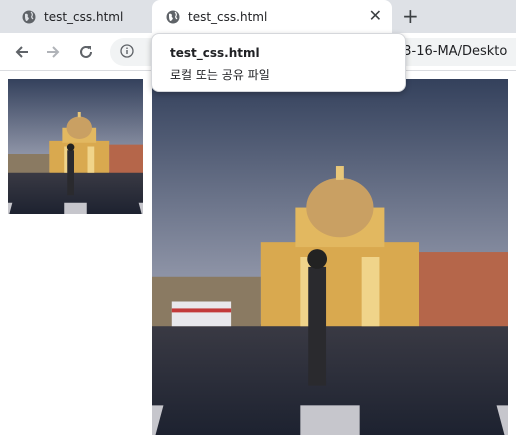  What do you see at coordinates (53, 52) in the screenshot?
I see `forward-icon` at bounding box center [53, 52].